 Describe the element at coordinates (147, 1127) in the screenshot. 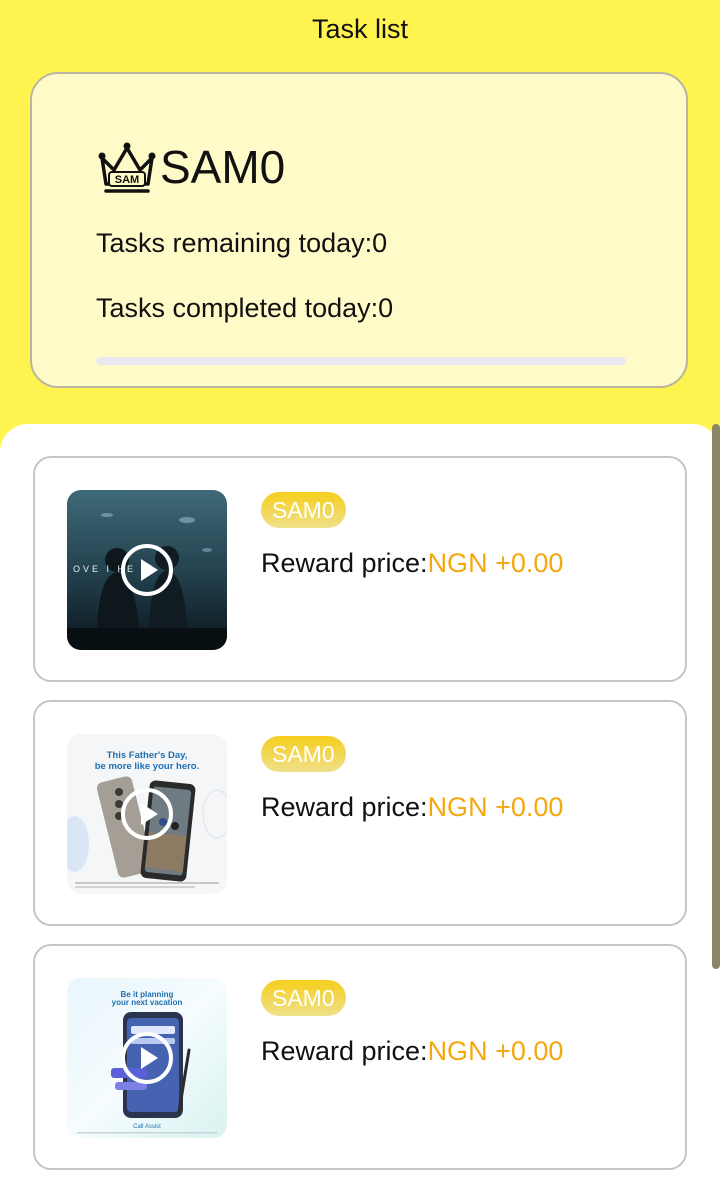

I see `thumbnail-footer: Call Assist` at that location.